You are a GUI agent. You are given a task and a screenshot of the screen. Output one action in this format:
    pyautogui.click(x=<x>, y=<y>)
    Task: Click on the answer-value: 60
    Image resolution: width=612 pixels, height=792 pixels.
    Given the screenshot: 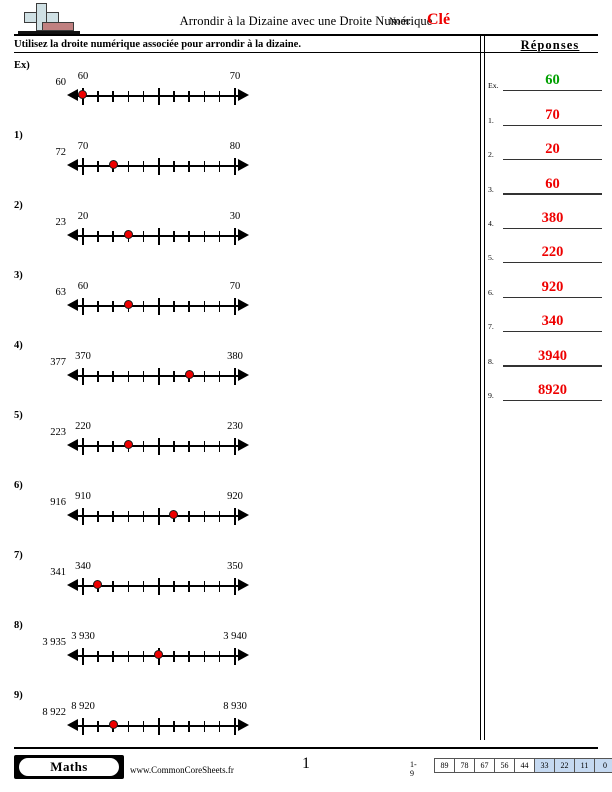 What is the action you would take?
    pyautogui.click(x=552, y=183)
    